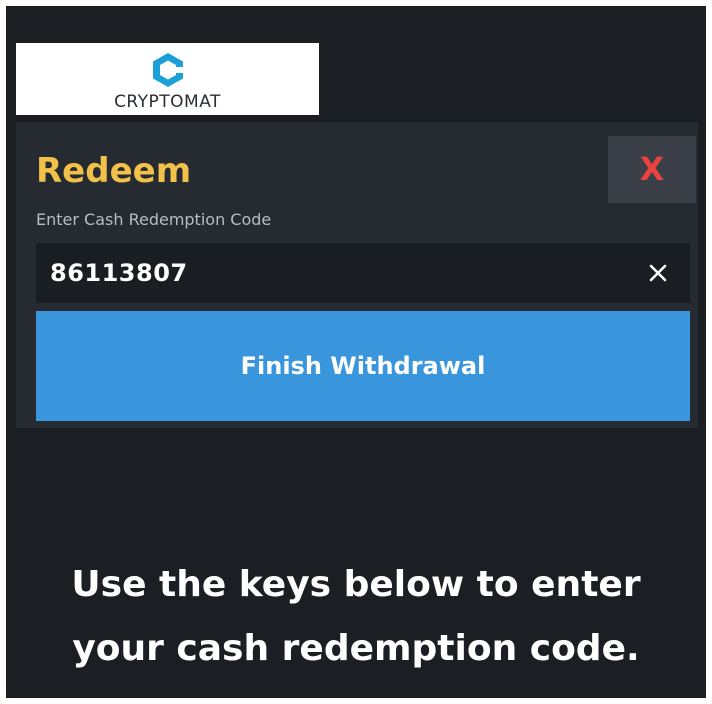 The width and height of the screenshot is (712, 704). What do you see at coordinates (168, 70) in the screenshot?
I see `cryptomat-logo-icon` at bounding box center [168, 70].